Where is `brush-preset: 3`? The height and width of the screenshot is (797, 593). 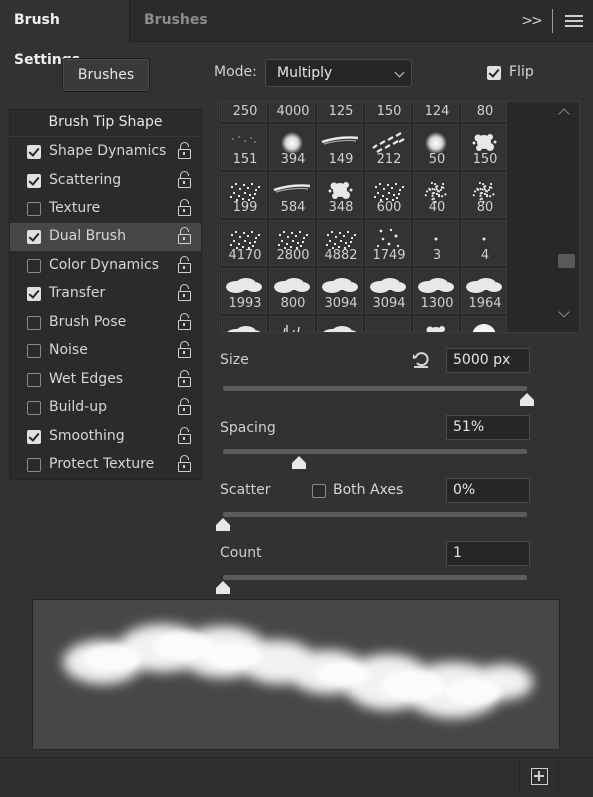
brush-preset: 3 is located at coordinates (436, 243).